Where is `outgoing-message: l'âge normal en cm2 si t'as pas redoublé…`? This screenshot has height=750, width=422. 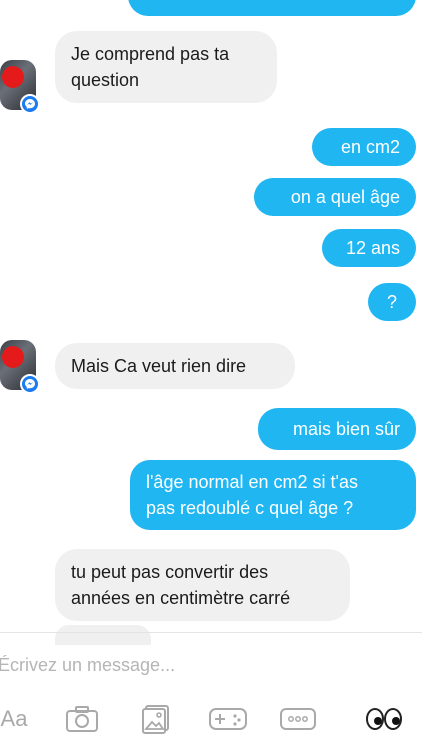 outgoing-message: l'âge normal en cm2 si t'as pas redoublé… is located at coordinates (273, 495).